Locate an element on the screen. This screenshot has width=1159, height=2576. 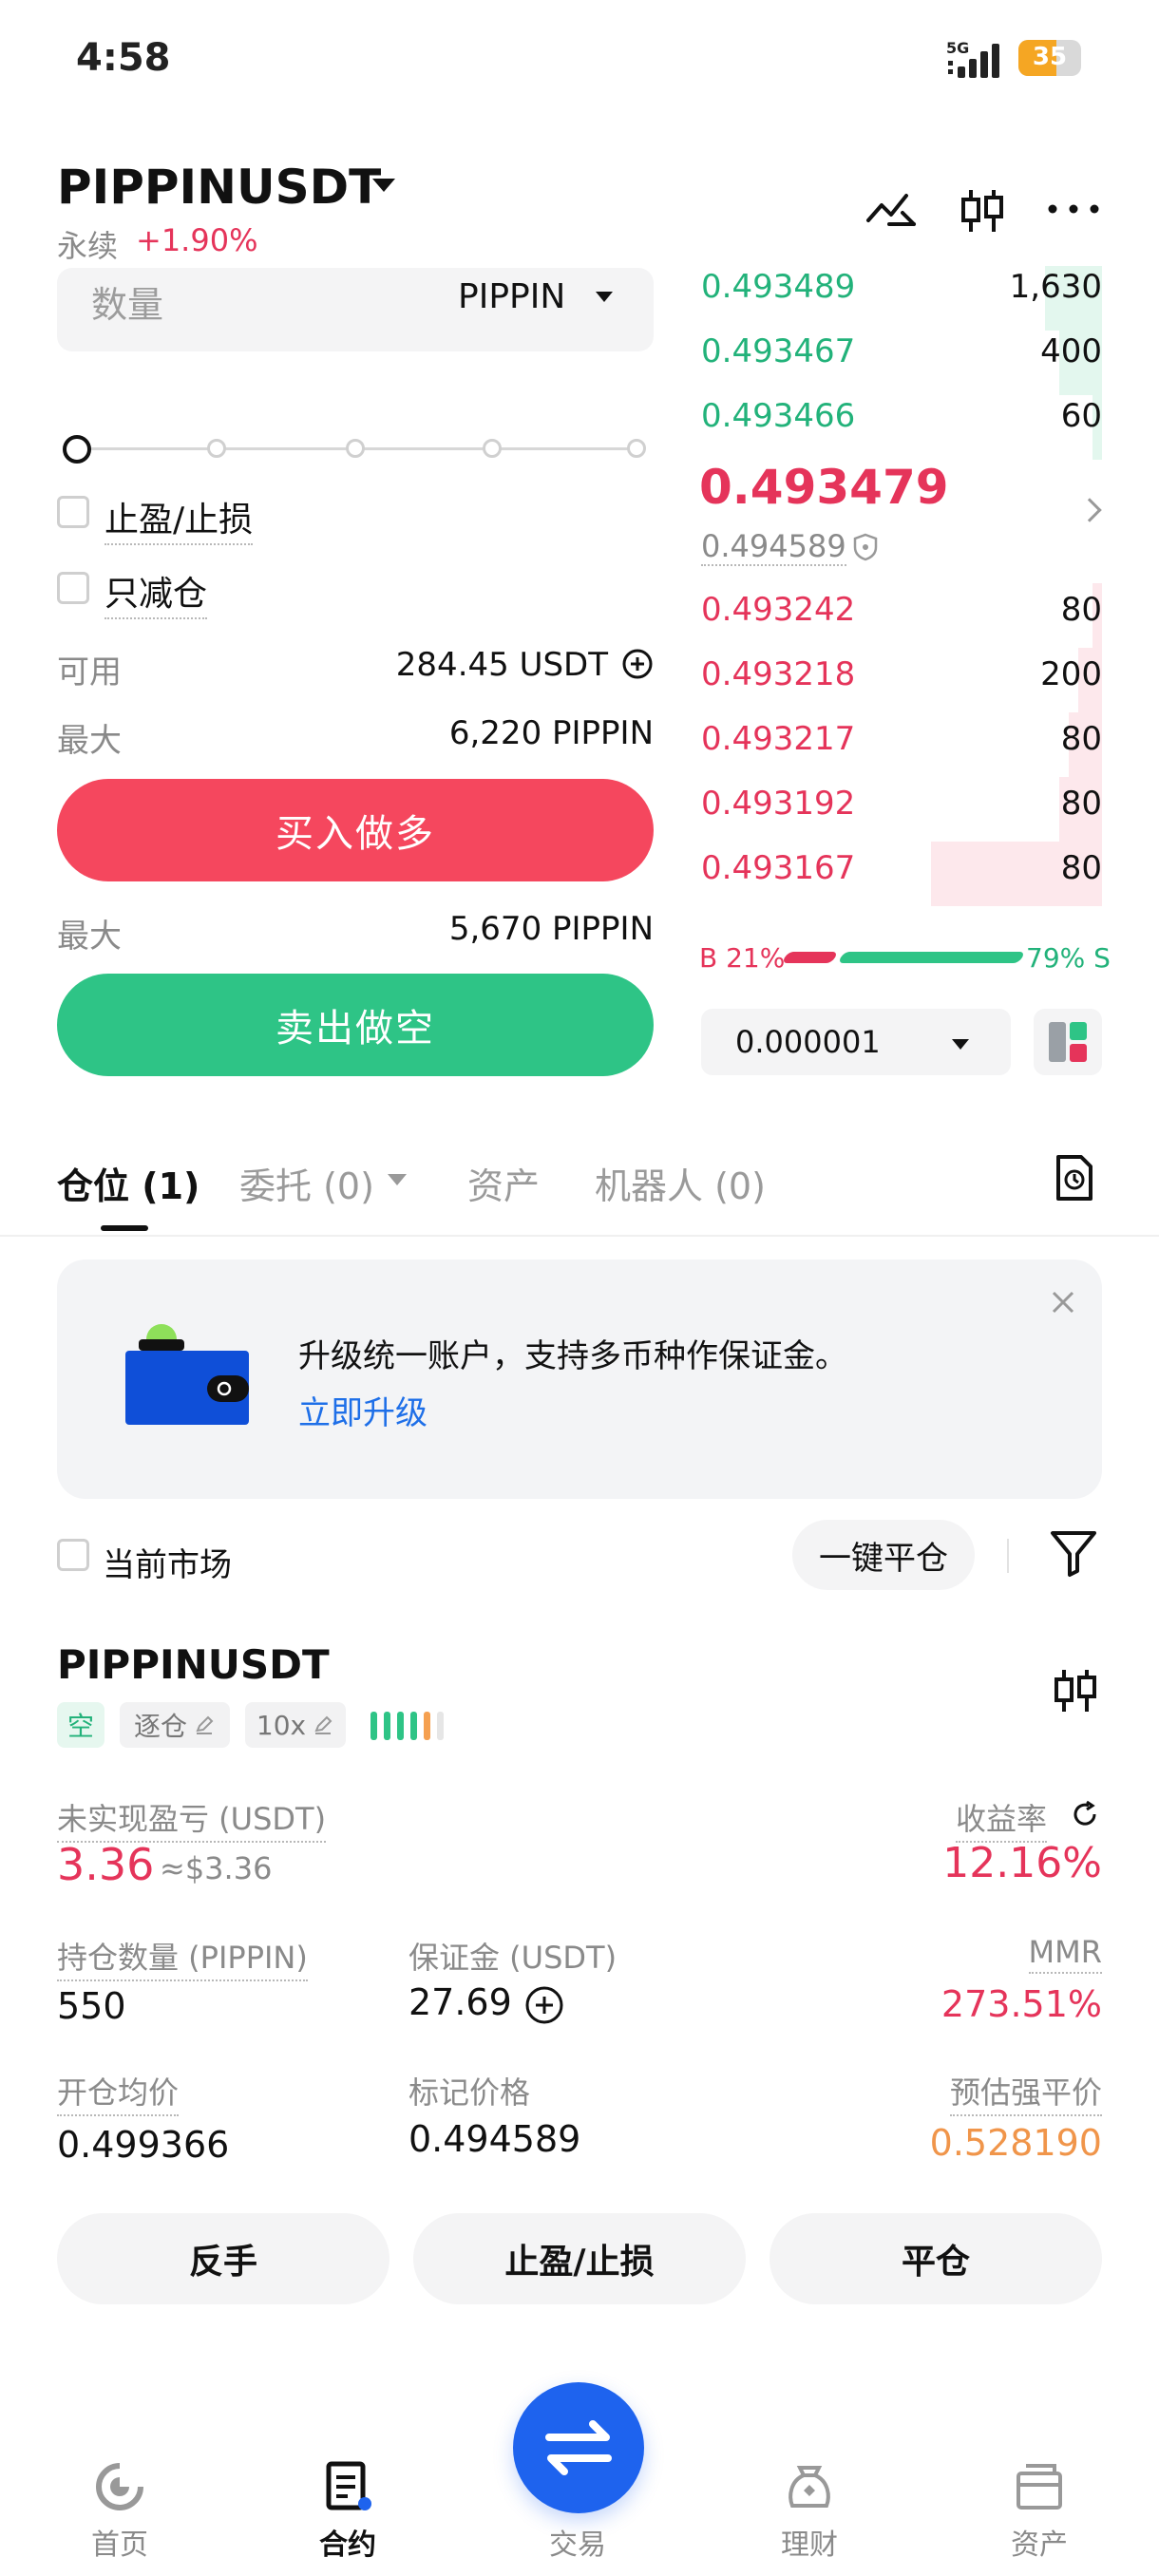
wallet-icon is located at coordinates (1039, 2487).